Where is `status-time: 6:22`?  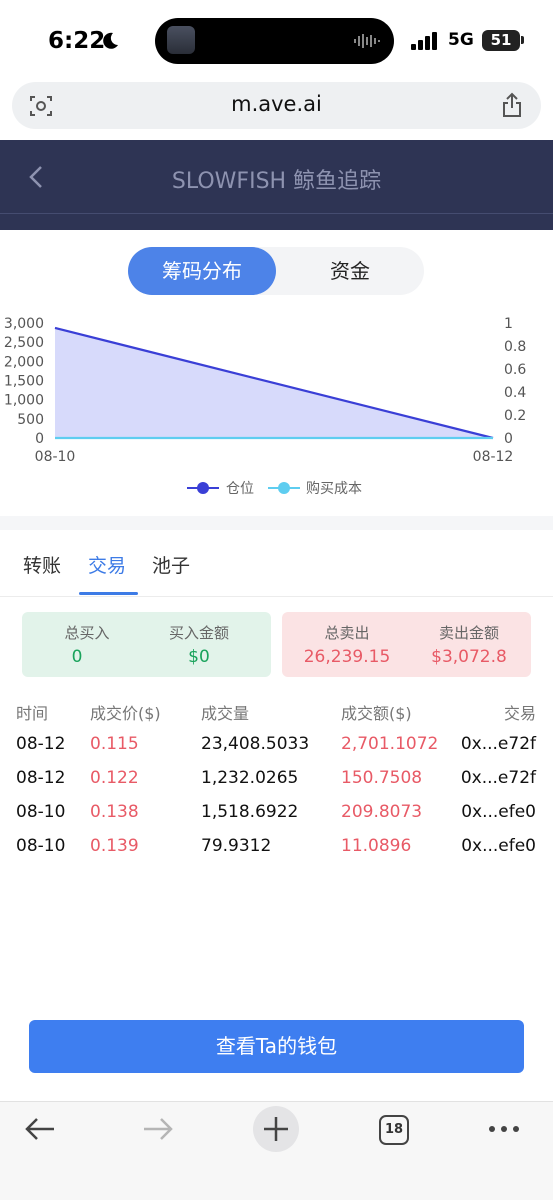 status-time: 6:22 is located at coordinates (77, 41).